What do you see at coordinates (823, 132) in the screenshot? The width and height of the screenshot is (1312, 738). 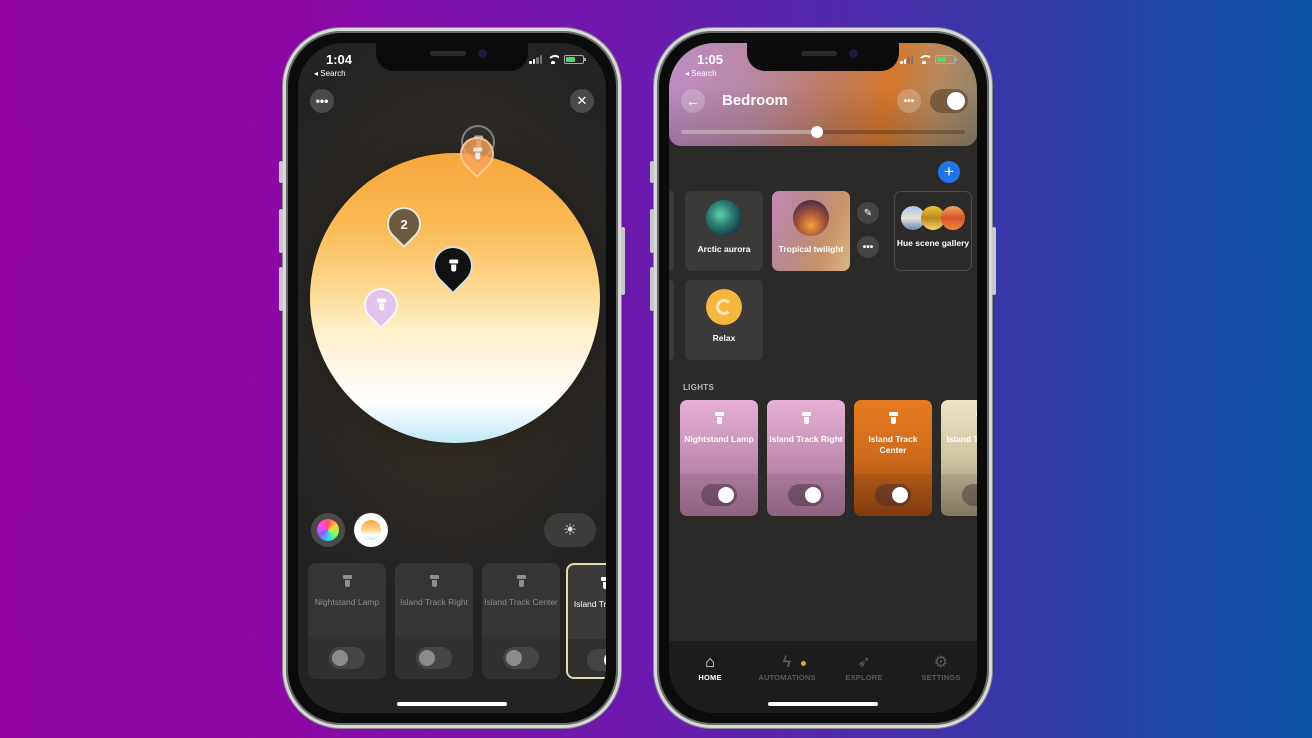 I see `room-brightness-slider` at bounding box center [823, 132].